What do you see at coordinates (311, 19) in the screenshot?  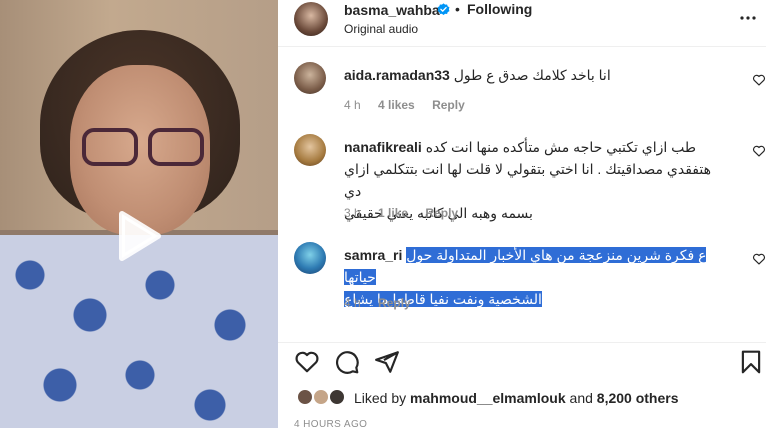 I see `author-avatar` at bounding box center [311, 19].